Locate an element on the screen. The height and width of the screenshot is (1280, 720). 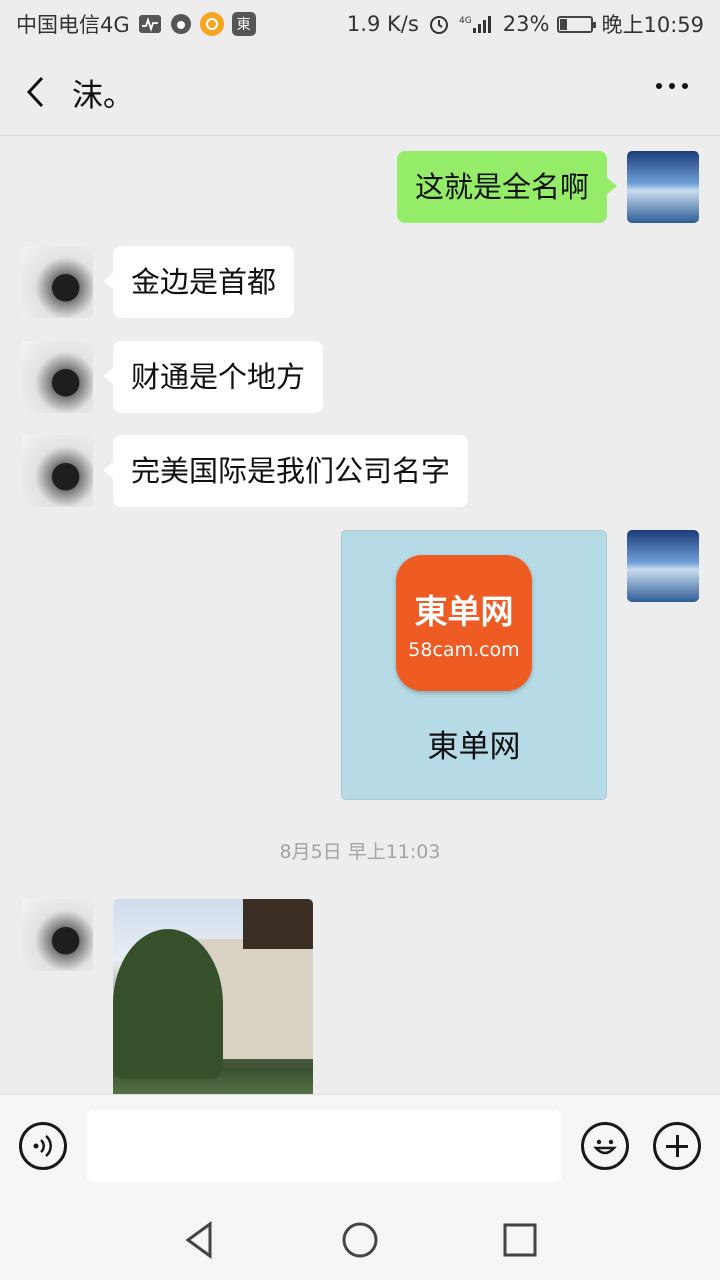
image-message: 東单网 58cam.com 東单网 is located at coordinates (474, 665).